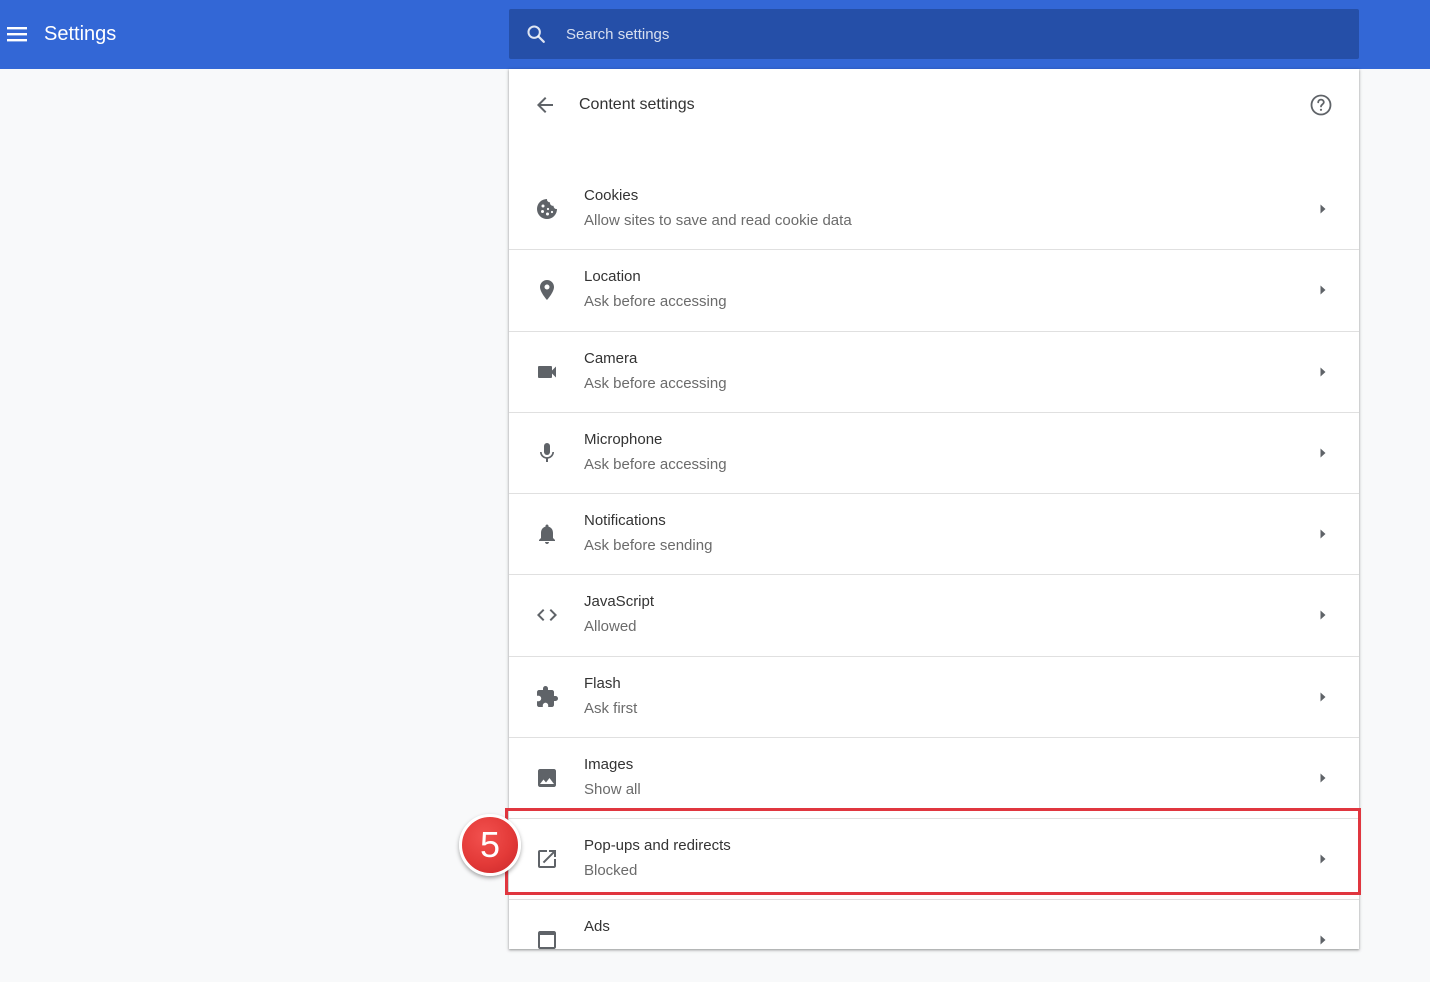 Image resolution: width=1430 pixels, height=982 pixels. What do you see at coordinates (547, 534) in the screenshot?
I see `bell-icon` at bounding box center [547, 534].